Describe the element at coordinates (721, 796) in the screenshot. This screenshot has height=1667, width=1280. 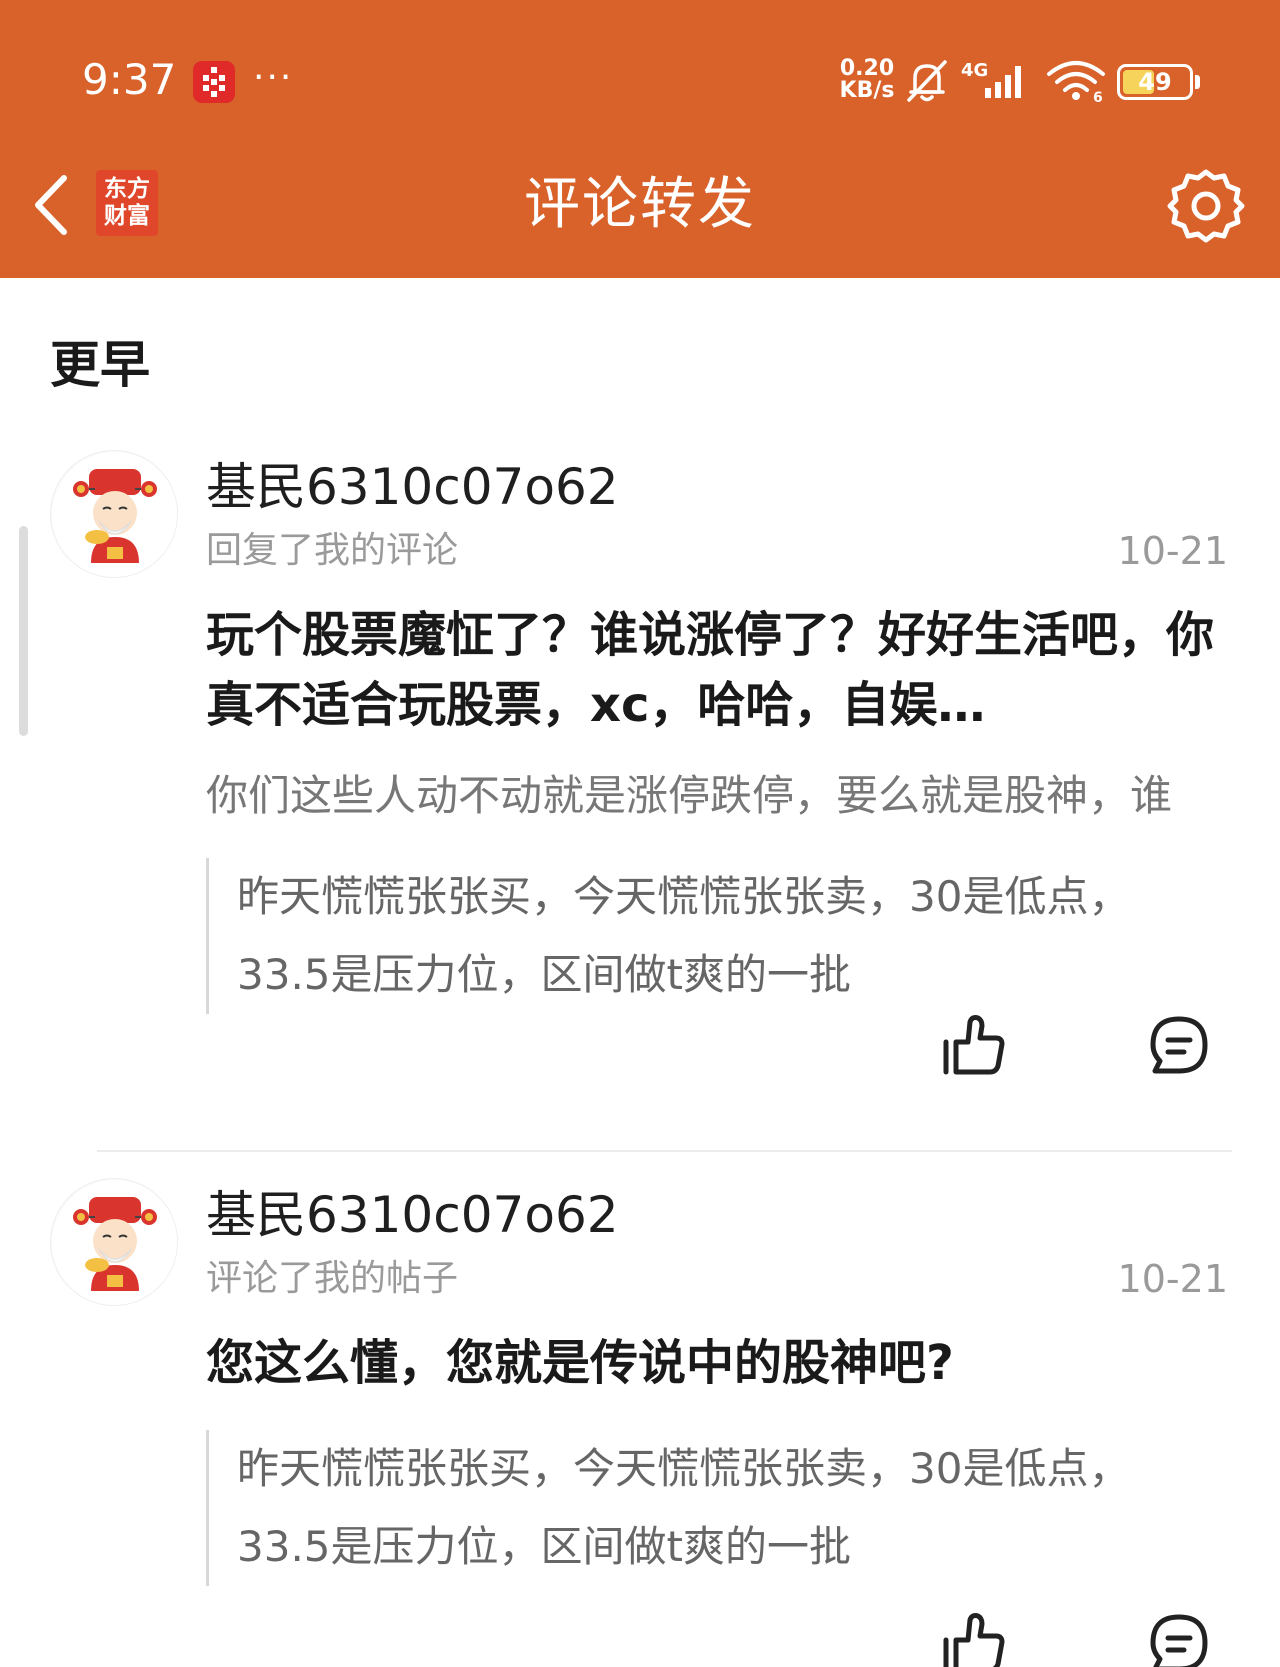
I see `quoted-reply: 你们这些人动不动就是涨停跌停，要么就是股神，谁` at that location.